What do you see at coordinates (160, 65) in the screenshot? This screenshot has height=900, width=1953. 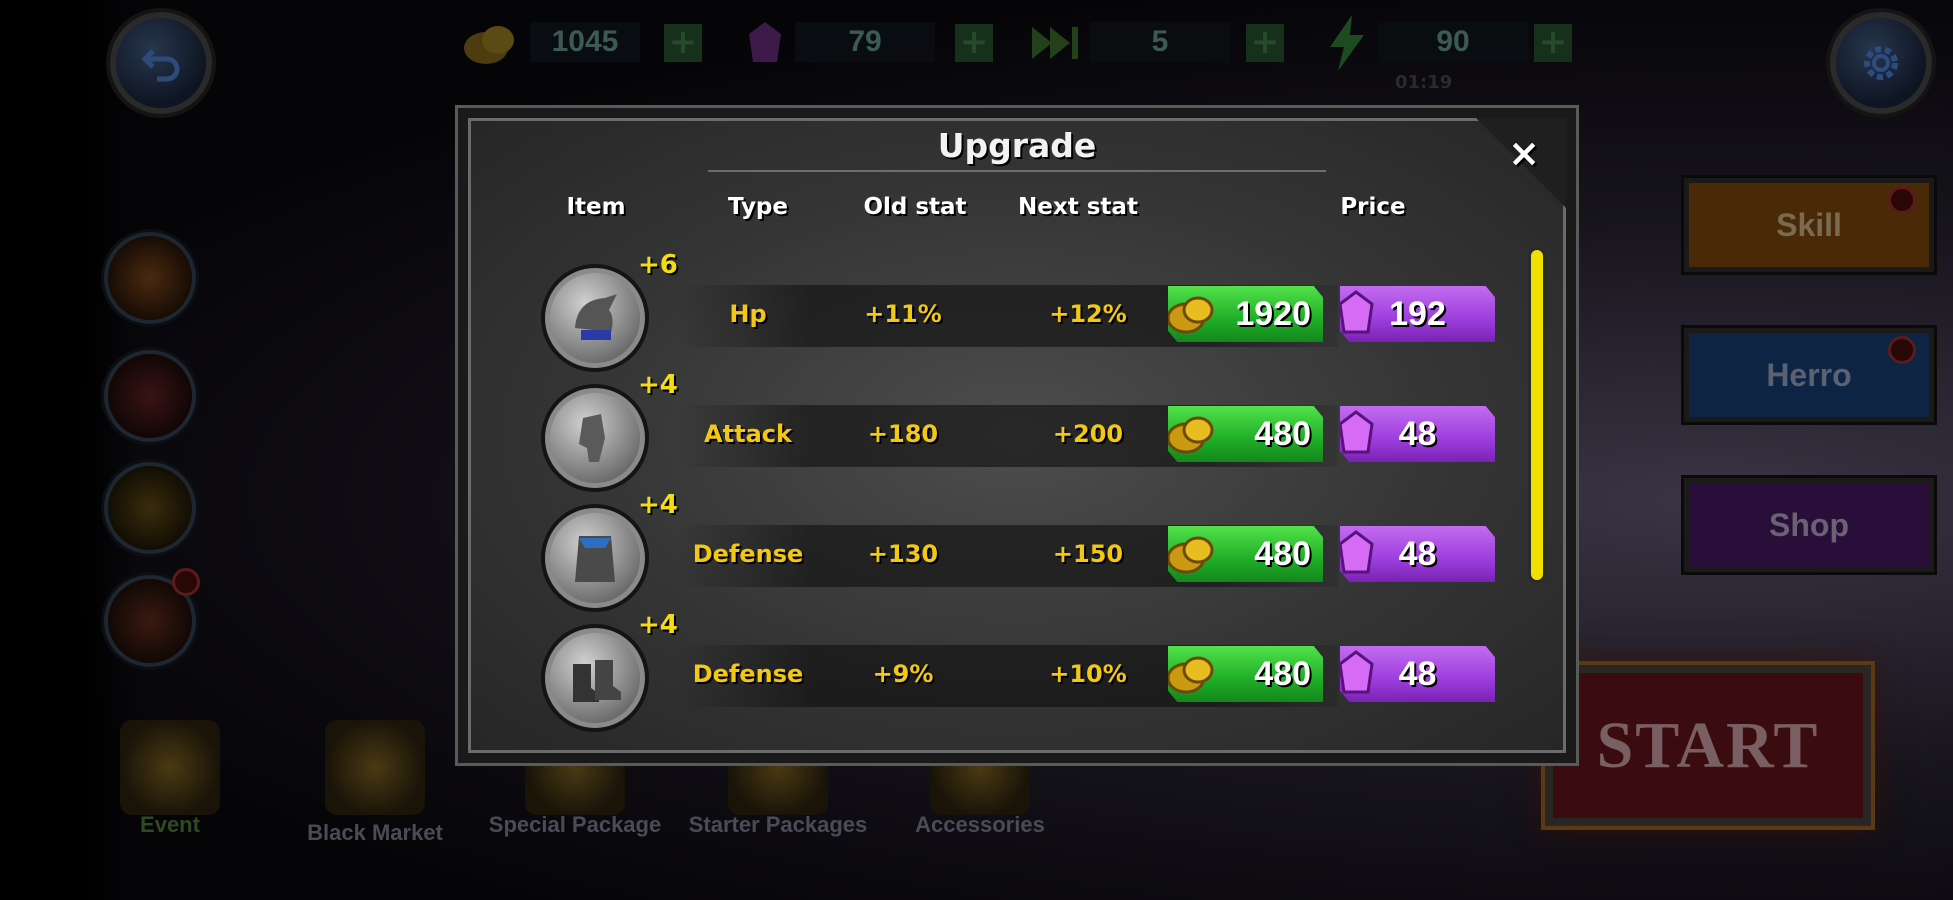 I see `back-arrow-icon` at bounding box center [160, 65].